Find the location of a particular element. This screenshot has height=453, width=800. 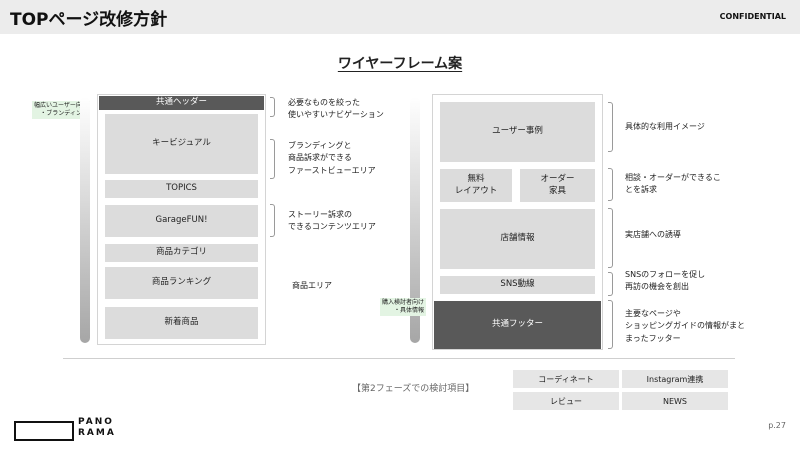

block-product-category: 商品カテゴリ is located at coordinates (181, 253).